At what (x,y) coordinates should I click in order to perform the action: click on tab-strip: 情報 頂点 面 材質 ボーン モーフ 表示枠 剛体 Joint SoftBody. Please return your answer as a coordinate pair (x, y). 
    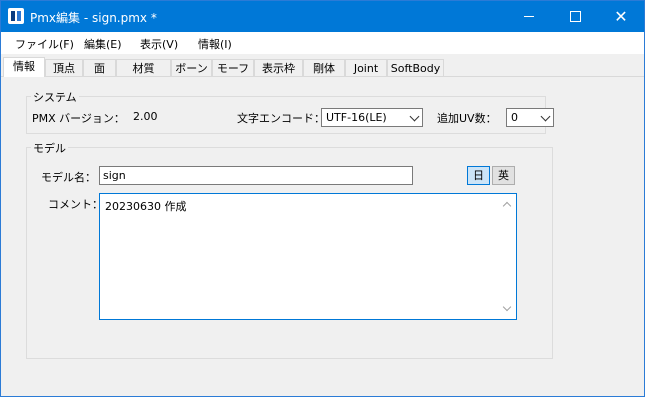
    Looking at the image, I should click on (322, 67).